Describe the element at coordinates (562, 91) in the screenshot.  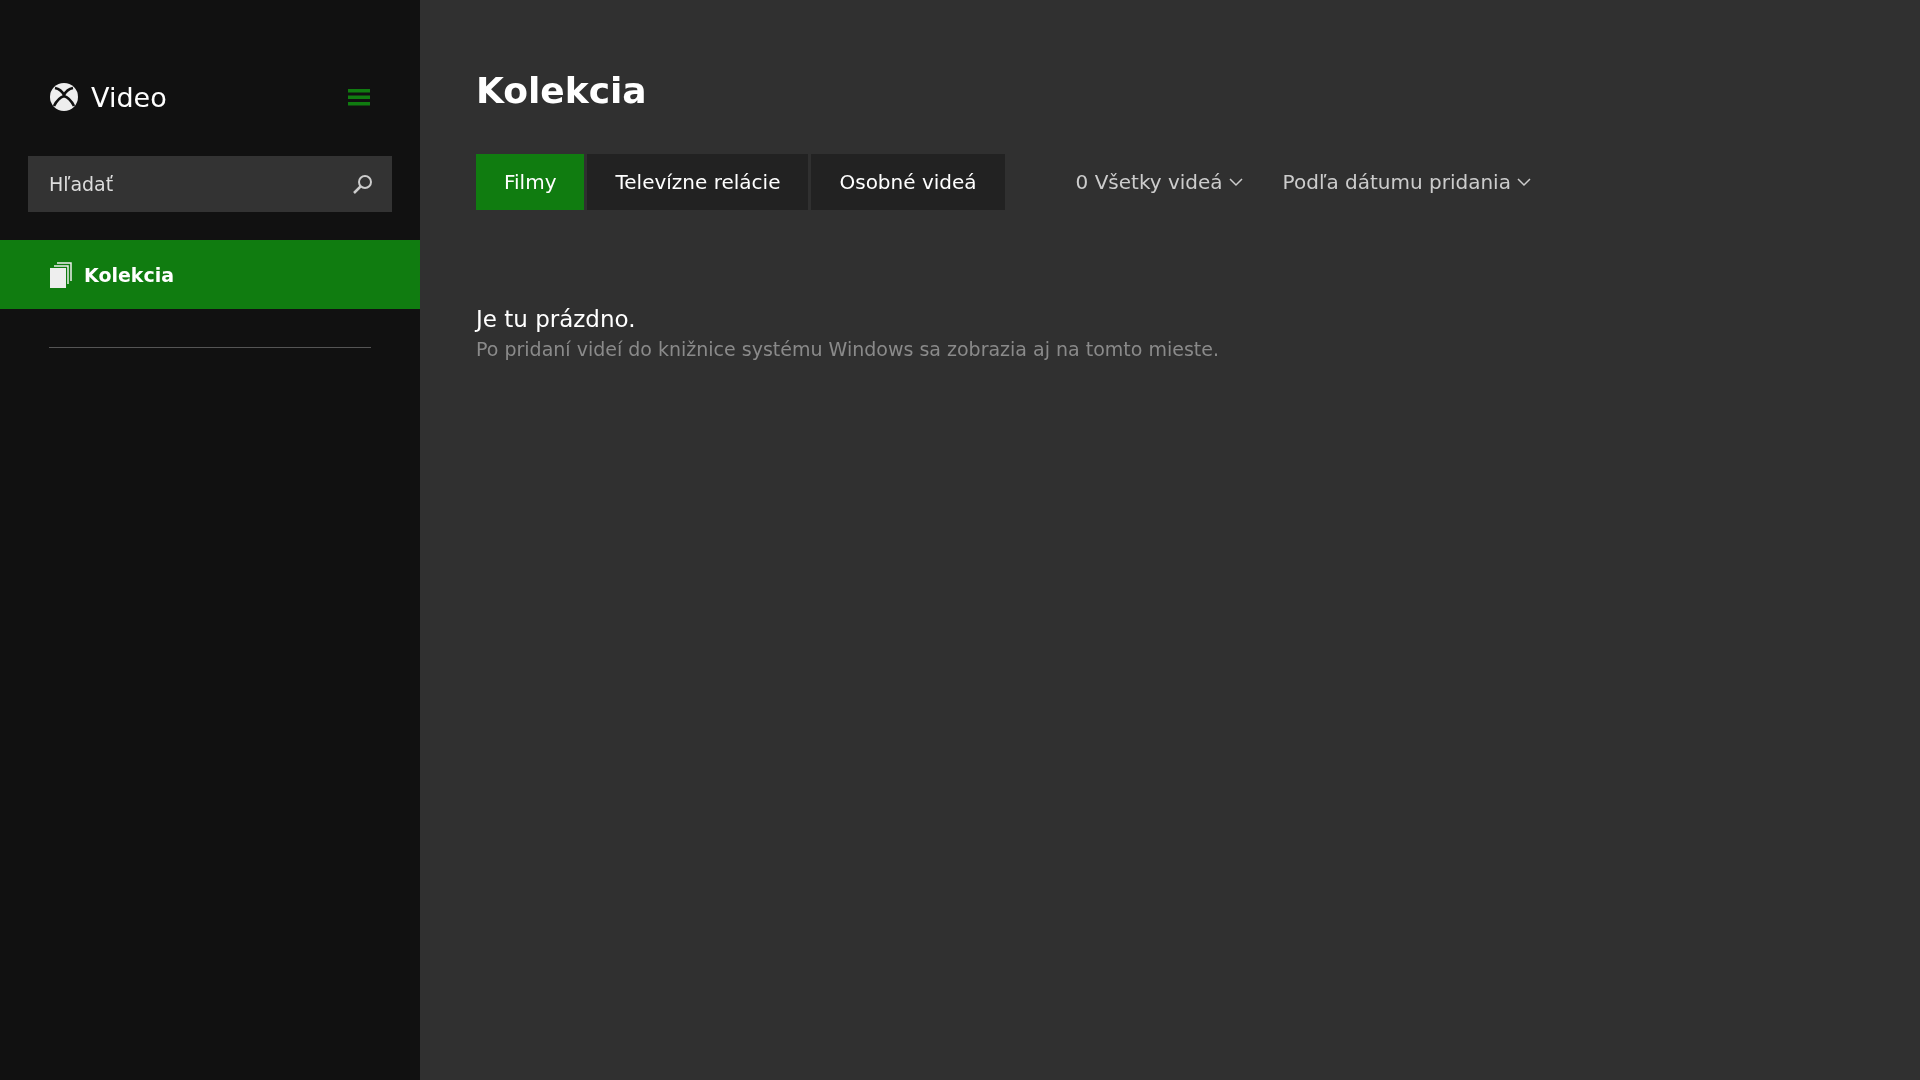
I see `page-title: Kolekcia` at that location.